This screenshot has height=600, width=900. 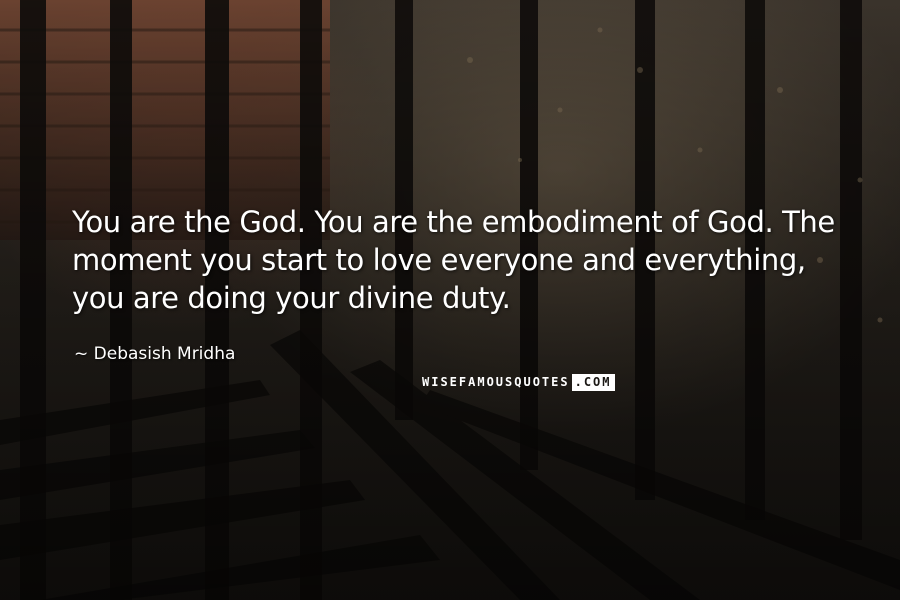 I want to click on watermark-part-a: WISEFAMOUSQUOTES, so click(x=496, y=382).